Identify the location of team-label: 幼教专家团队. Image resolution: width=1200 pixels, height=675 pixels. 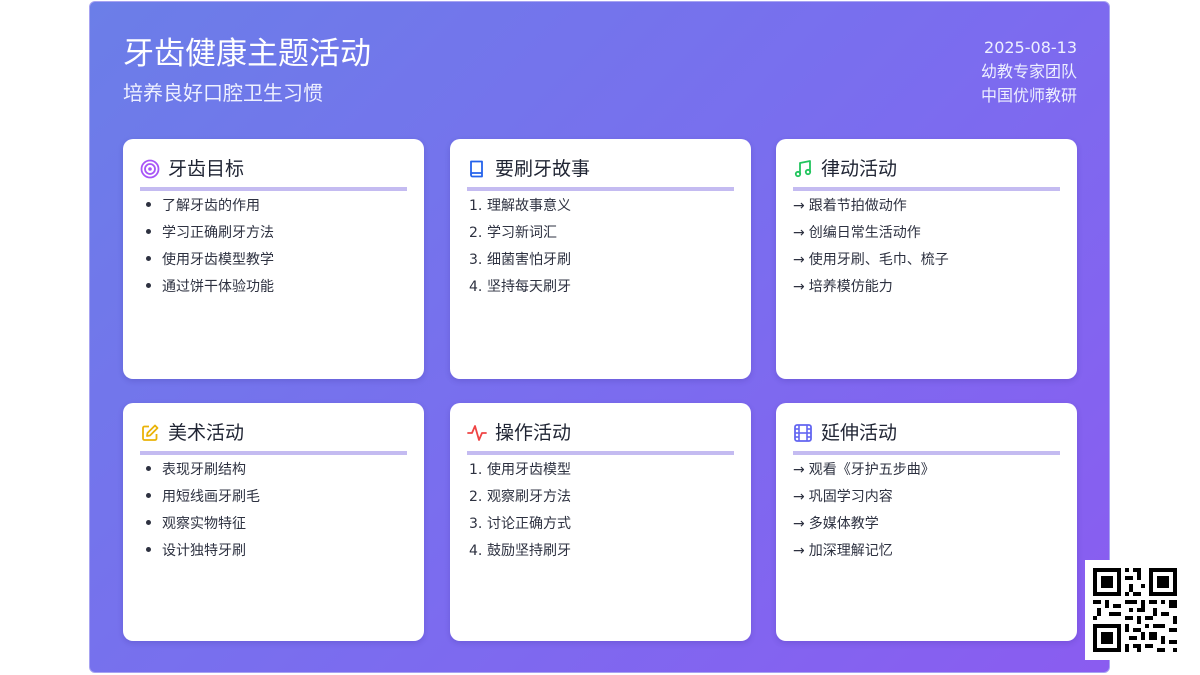
(1028, 71).